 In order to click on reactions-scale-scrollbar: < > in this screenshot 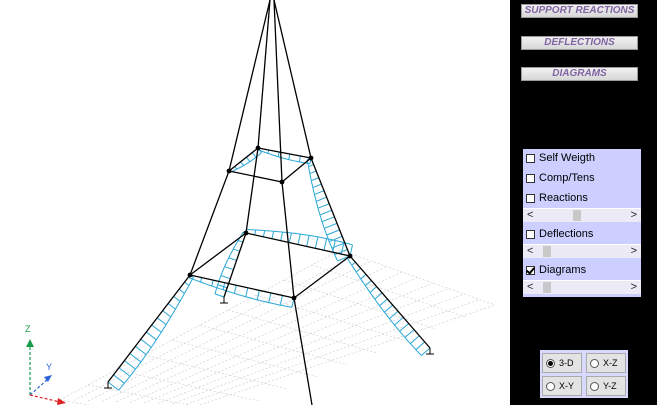, I will do `click(582, 215)`.